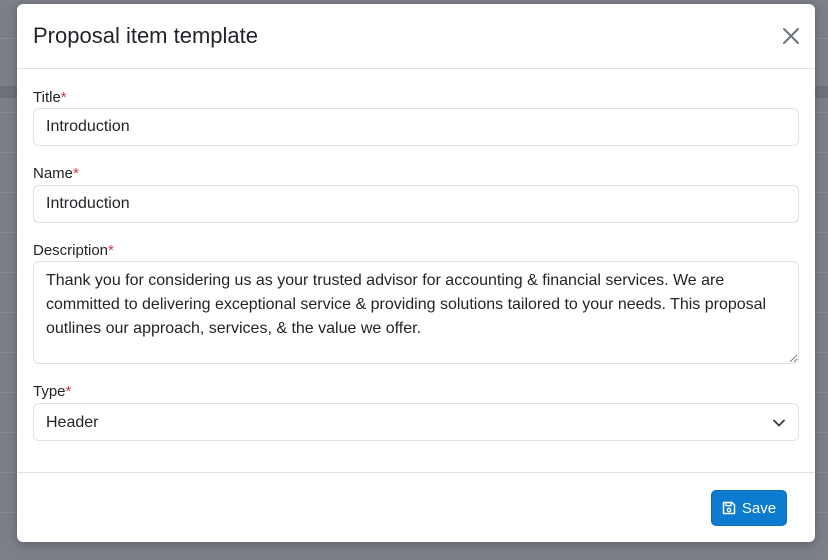 The image size is (828, 560). Describe the element at coordinates (416, 422) in the screenshot. I see `type-select: Header` at that location.